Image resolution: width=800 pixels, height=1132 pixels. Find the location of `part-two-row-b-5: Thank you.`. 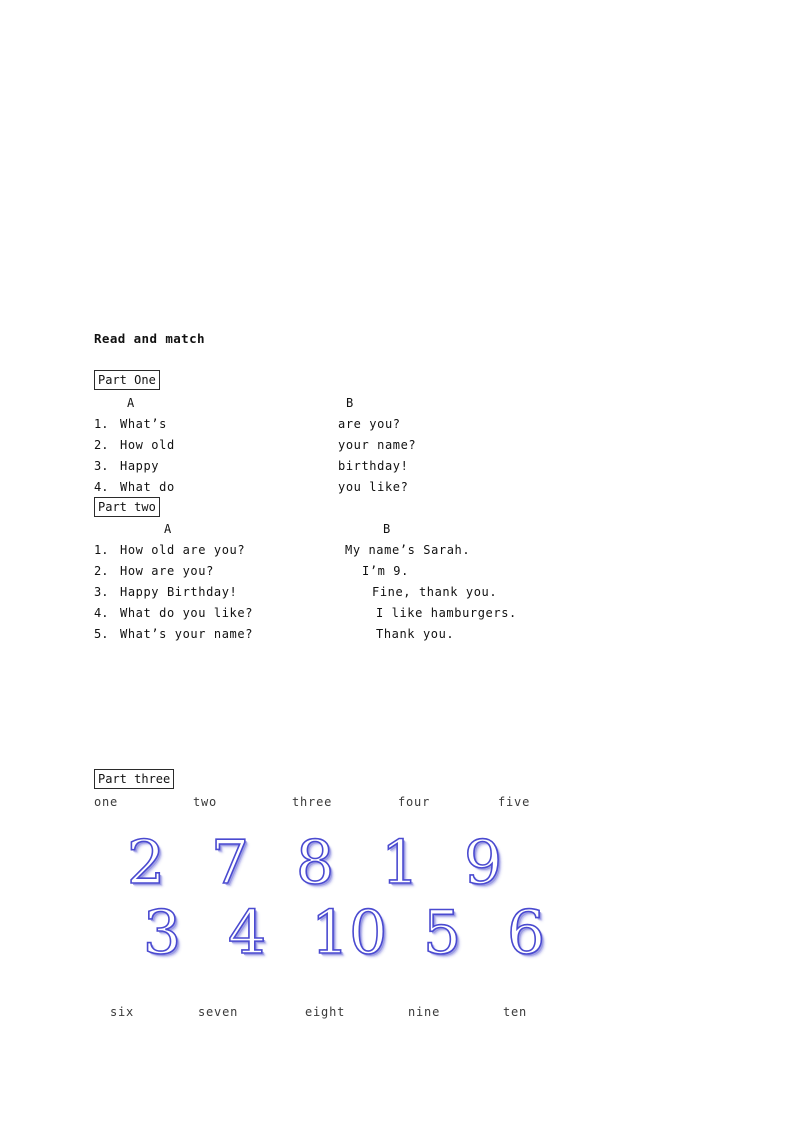

part-two-row-b-5: Thank you. is located at coordinates (415, 634).